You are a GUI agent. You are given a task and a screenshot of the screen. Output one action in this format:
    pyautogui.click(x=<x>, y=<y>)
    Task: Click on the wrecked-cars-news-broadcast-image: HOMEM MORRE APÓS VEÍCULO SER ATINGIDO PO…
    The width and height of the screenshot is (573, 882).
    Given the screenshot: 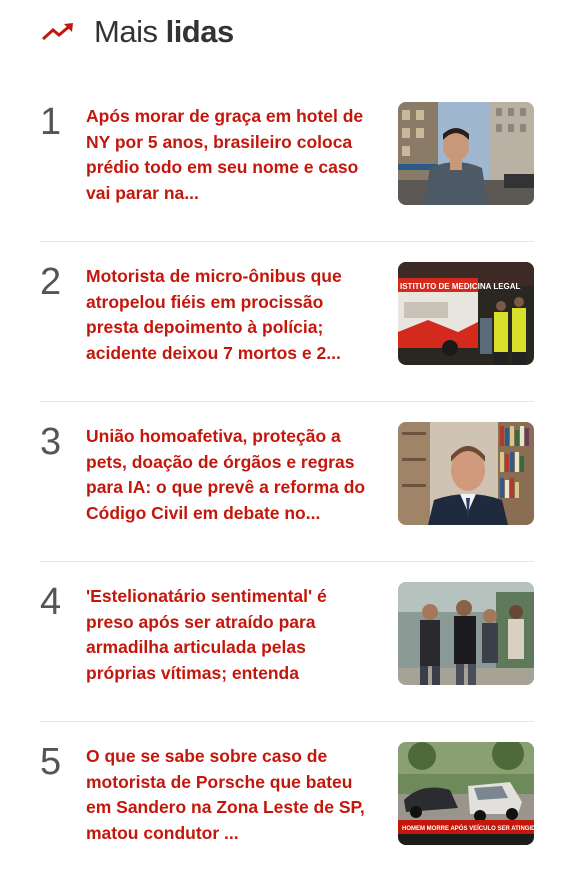 What is the action you would take?
    pyautogui.click(x=466, y=793)
    